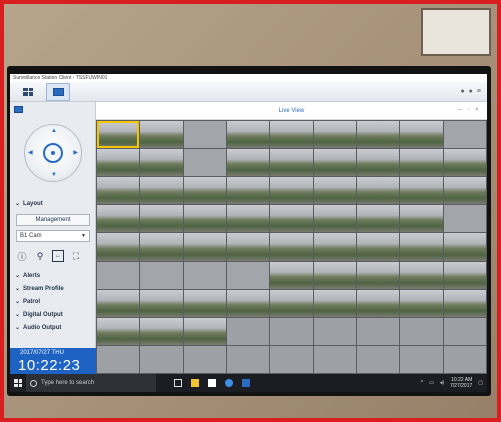 The height and width of the screenshot is (422, 501). Describe the element at coordinates (58, 91) in the screenshot. I see `tab-live-view` at that location.